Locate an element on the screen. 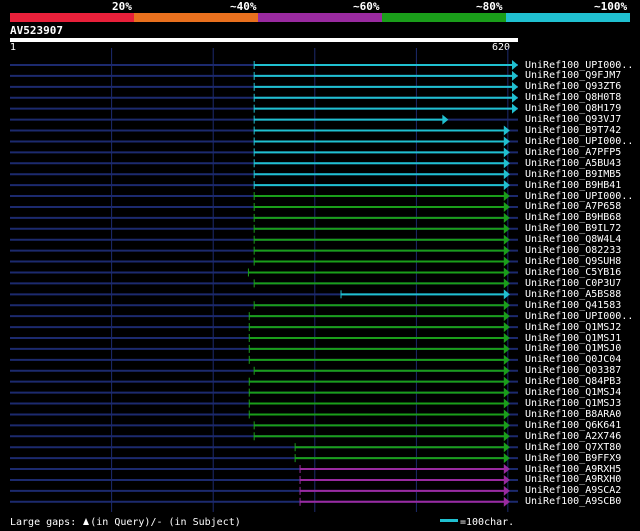 This screenshot has height=531, width=640. hit-label: UniRef100_Q6K641 is located at coordinates (573, 425).